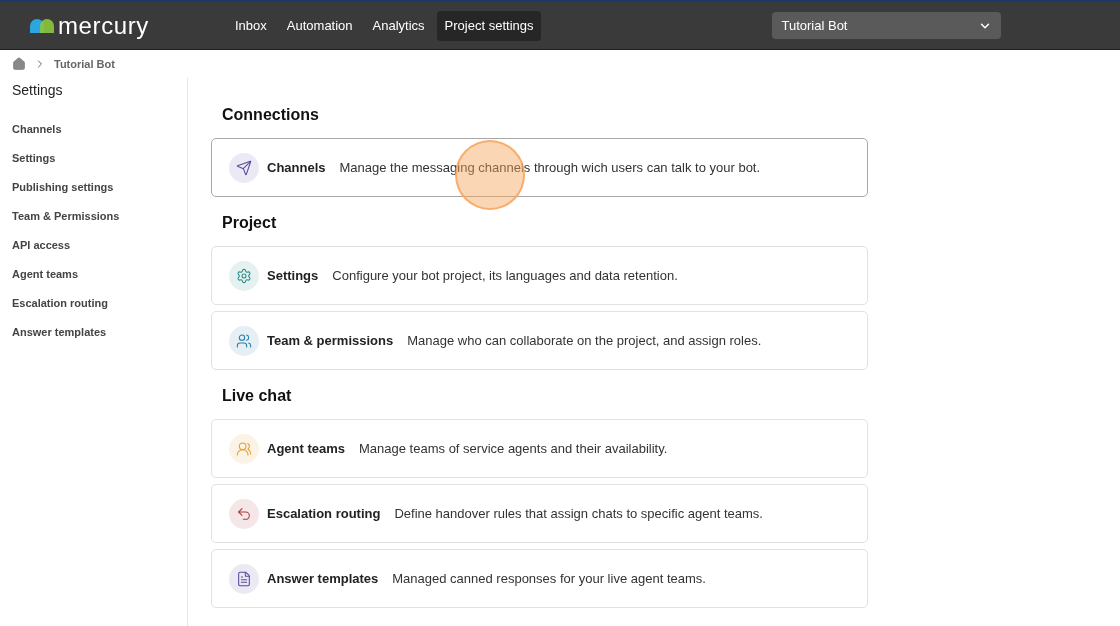  I want to click on sidebar-link: Team & Permissions, so click(99, 216).